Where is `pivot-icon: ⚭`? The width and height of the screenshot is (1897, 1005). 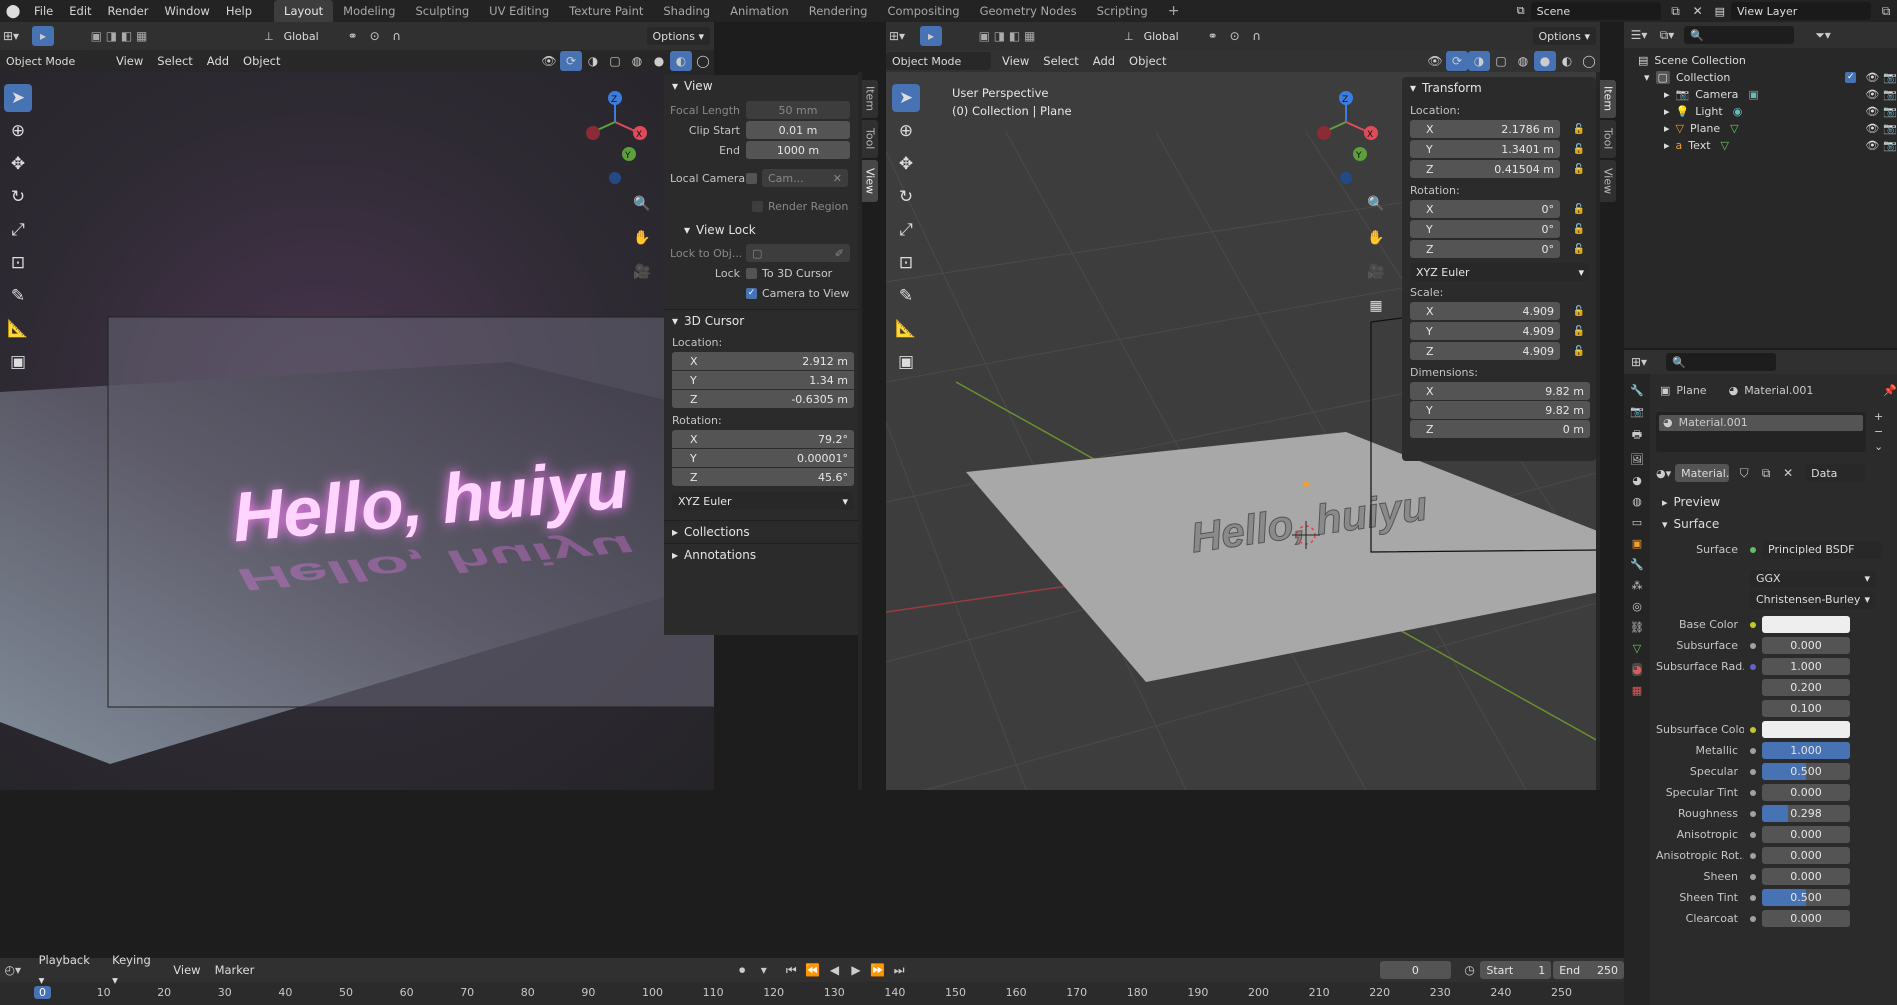 pivot-icon: ⚭ is located at coordinates (1213, 36).